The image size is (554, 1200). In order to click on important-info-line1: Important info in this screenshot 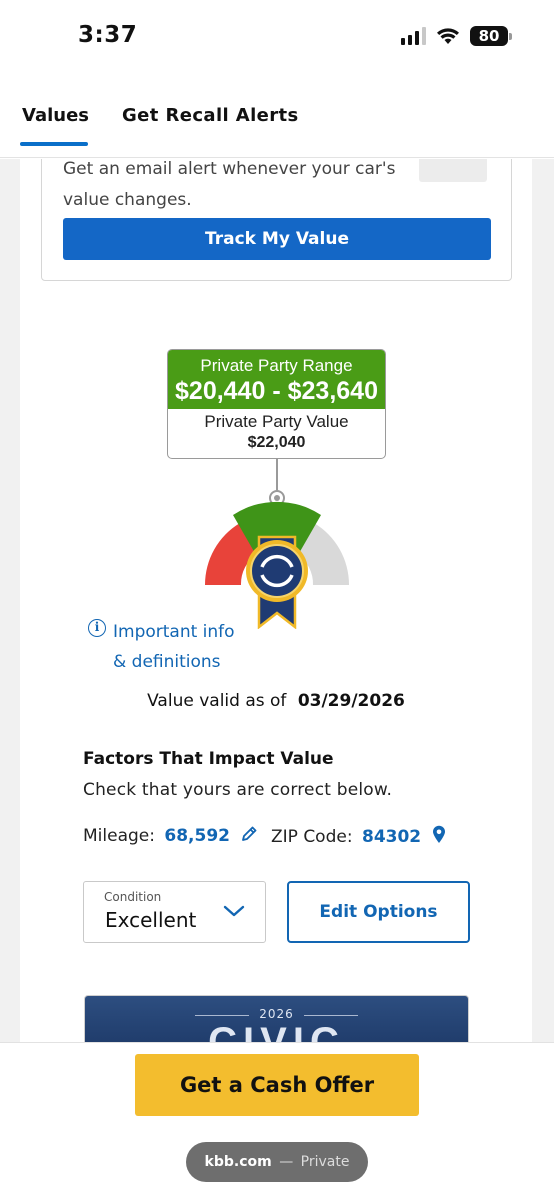, I will do `click(200, 632)`.